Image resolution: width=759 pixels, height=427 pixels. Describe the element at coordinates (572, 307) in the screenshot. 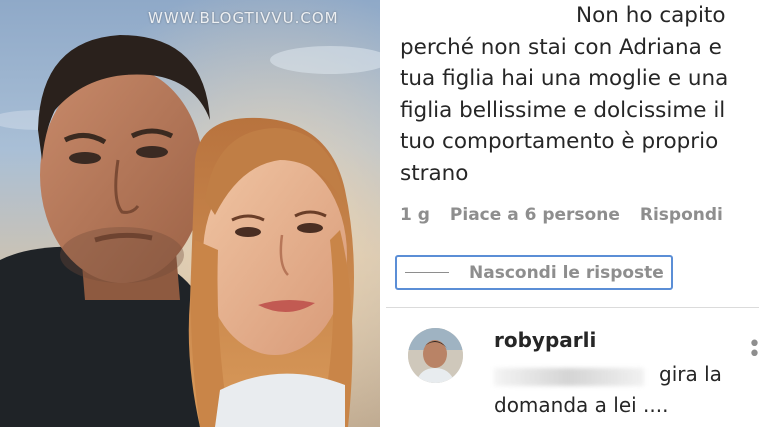

I see `separator` at that location.